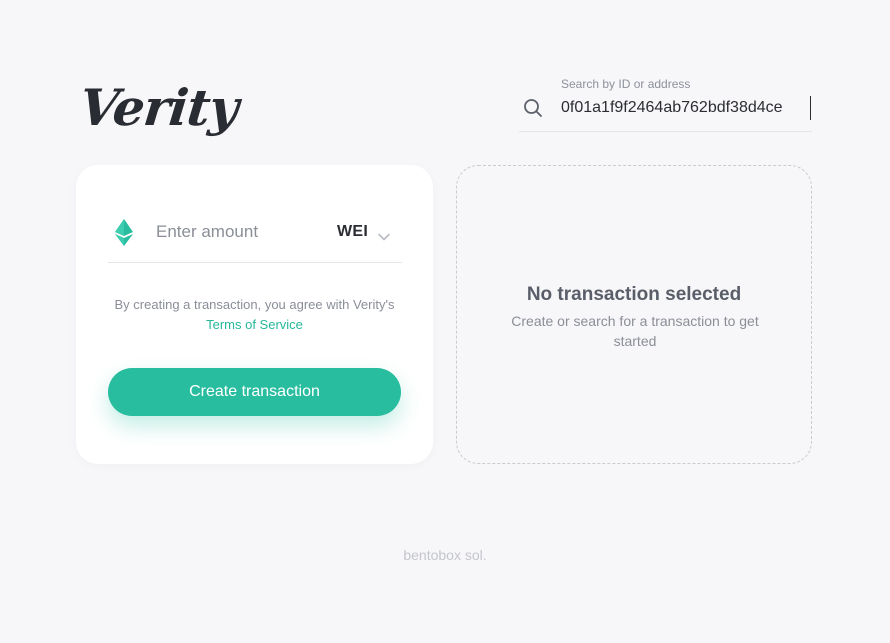  Describe the element at coordinates (384, 234) in the screenshot. I see `chevron-down-icon` at that location.